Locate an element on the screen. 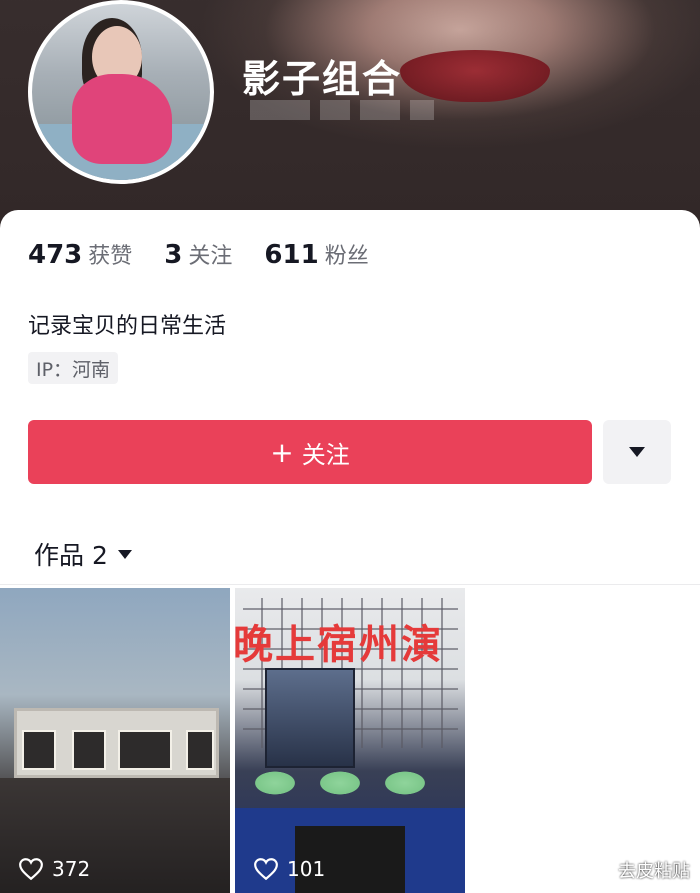 The width and height of the screenshot is (700, 893). stage-screen is located at coordinates (310, 718).